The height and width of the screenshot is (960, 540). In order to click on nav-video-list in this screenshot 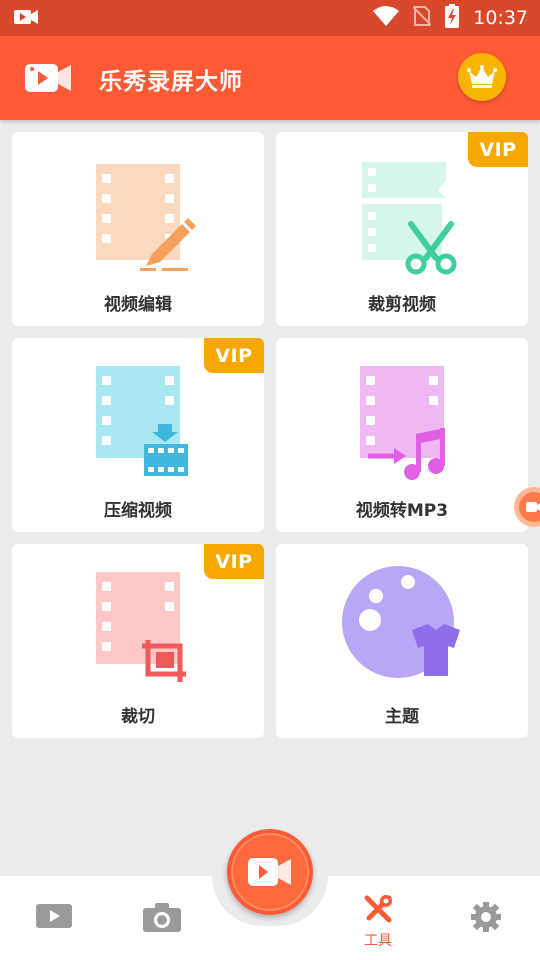, I will do `click(54, 918)`.